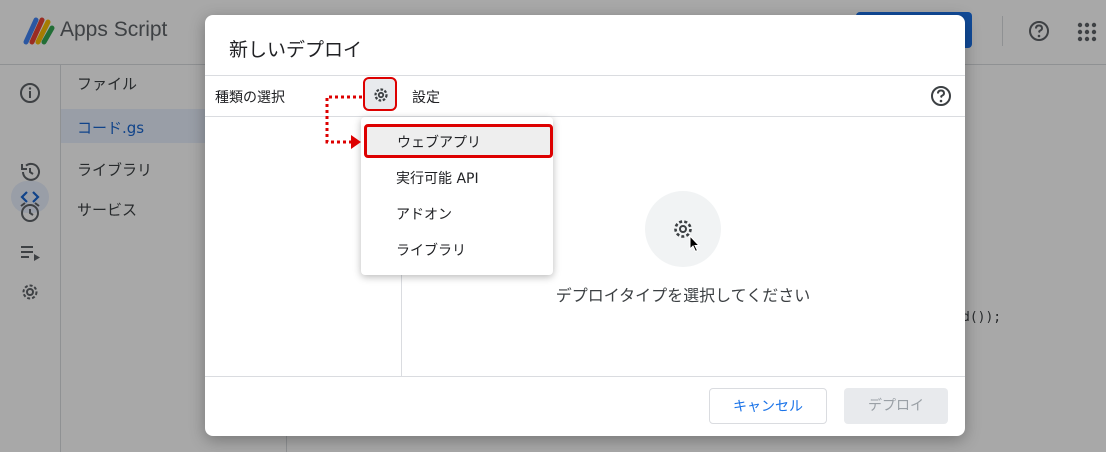 The image size is (1106, 452). I want to click on menu-item-add-on: アドオン, so click(457, 213).